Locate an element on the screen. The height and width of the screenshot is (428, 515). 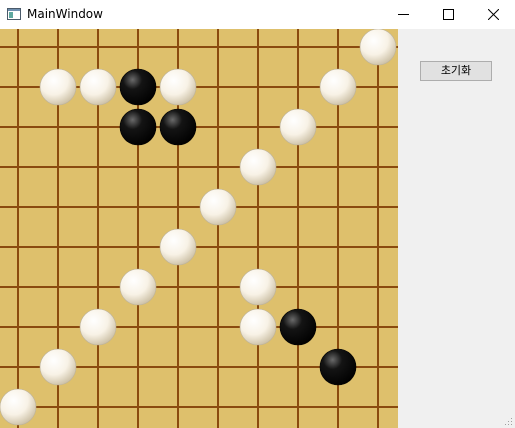
minimize-button is located at coordinates (403, 14).